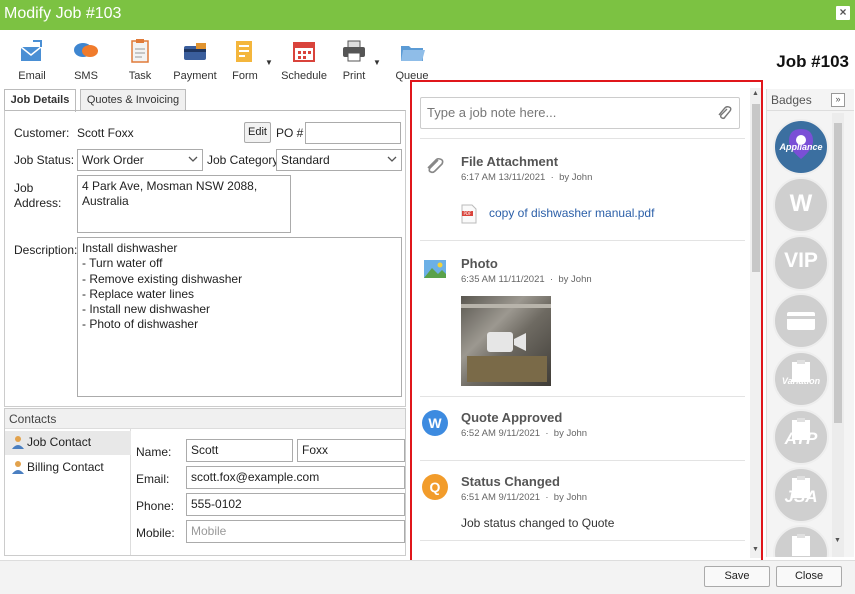  Describe the element at coordinates (353, 133) in the screenshot. I see `po-number-input` at that location.